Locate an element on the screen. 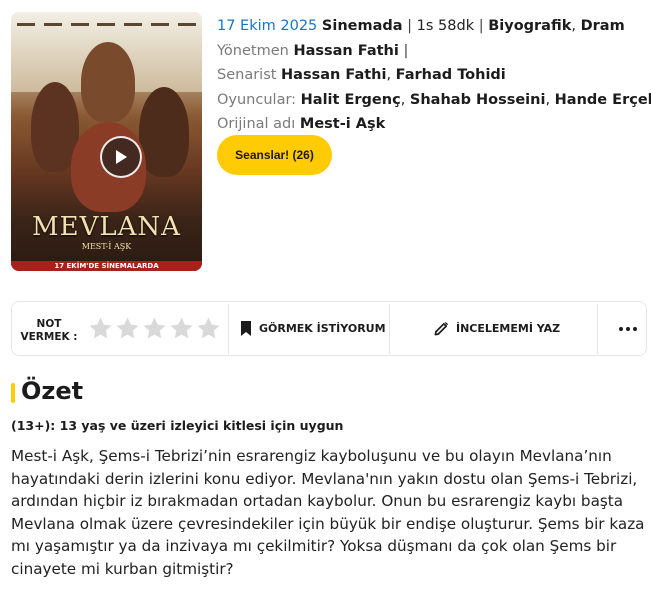 The width and height of the screenshot is (651, 609). rating-stars is located at coordinates (154, 328).